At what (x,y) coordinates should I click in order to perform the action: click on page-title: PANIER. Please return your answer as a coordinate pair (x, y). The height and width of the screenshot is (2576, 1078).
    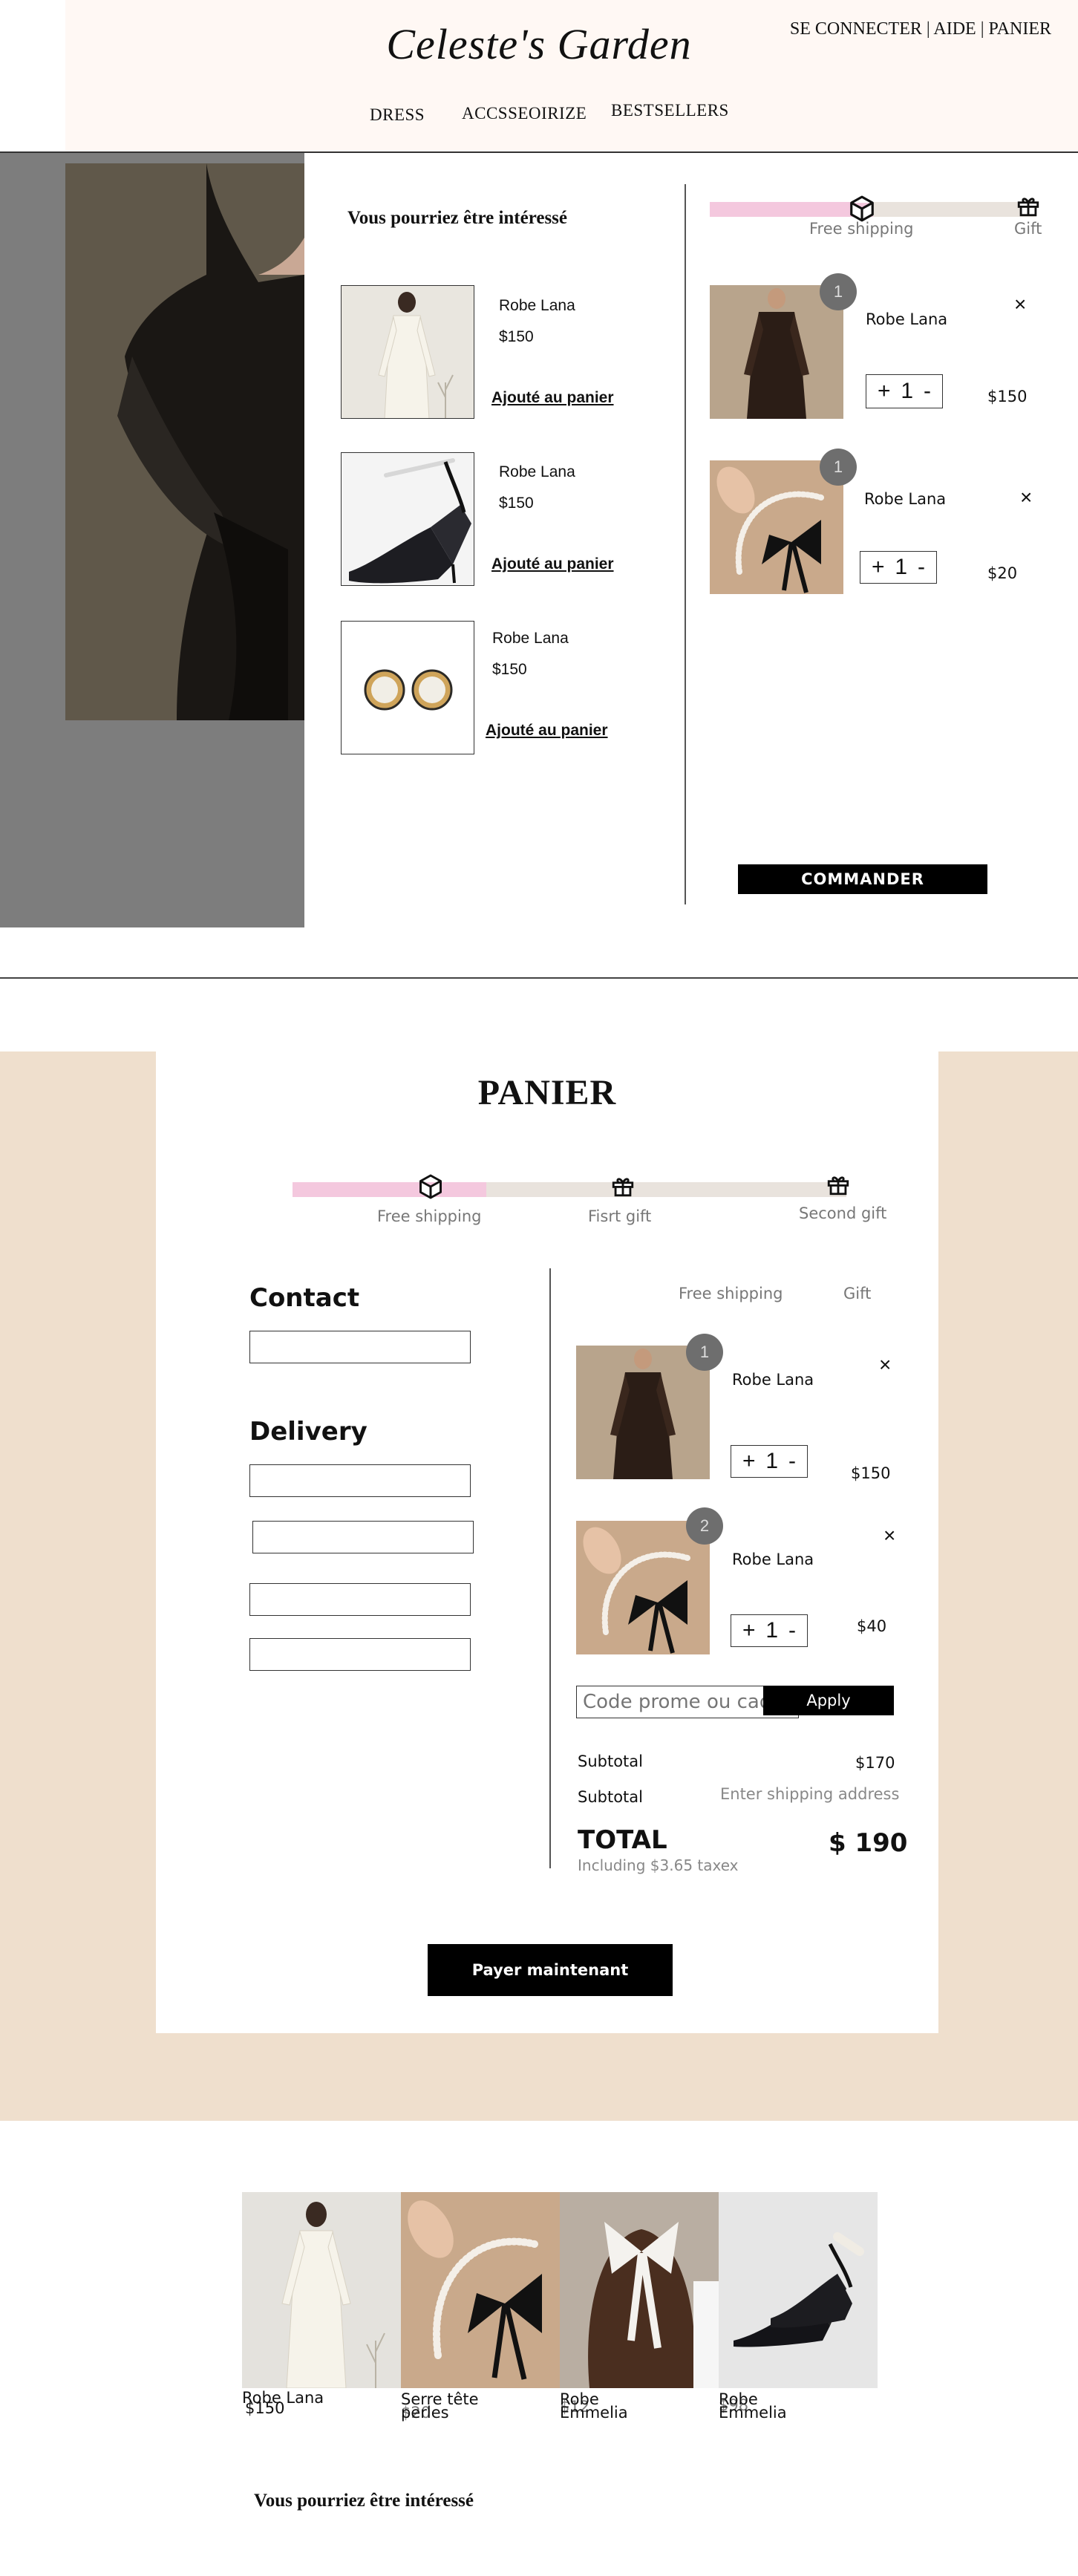
    Looking at the image, I should click on (547, 1092).